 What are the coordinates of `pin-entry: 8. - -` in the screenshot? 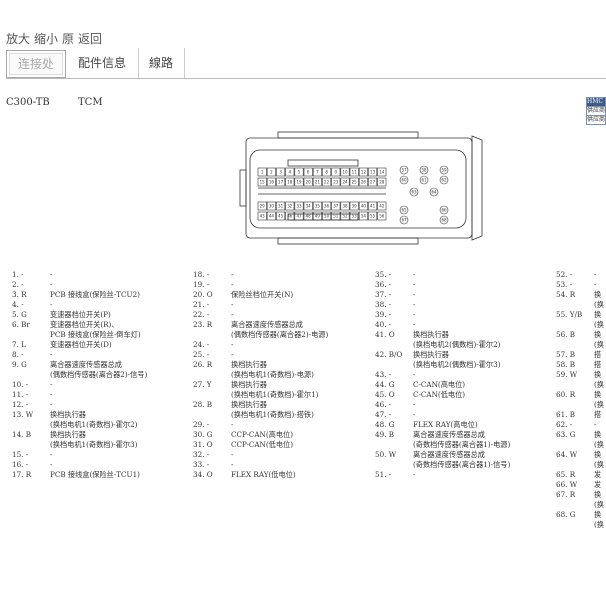 It's located at (79, 355).